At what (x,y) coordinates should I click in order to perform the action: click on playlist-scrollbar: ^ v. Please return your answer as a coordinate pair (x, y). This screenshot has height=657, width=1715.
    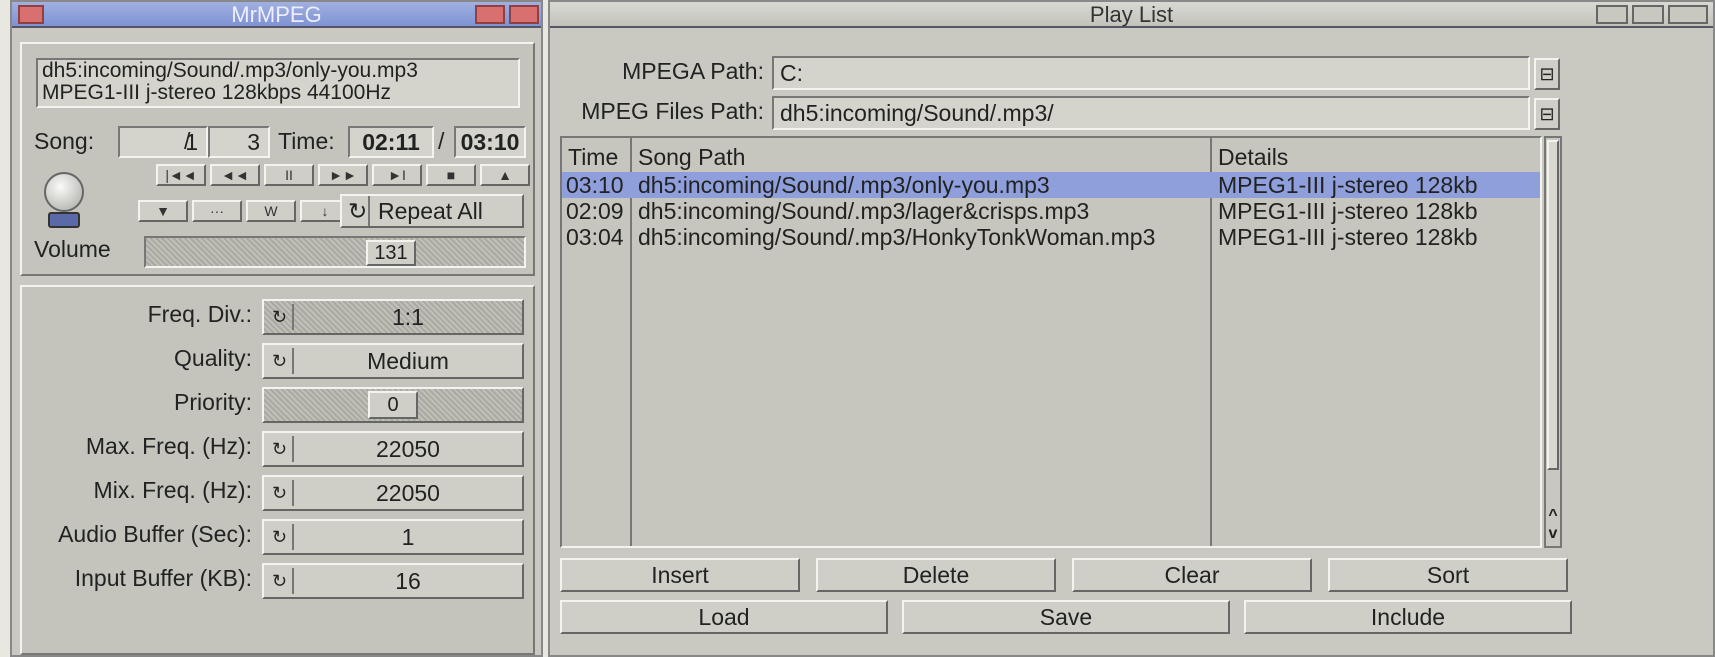
    Looking at the image, I should click on (1553, 342).